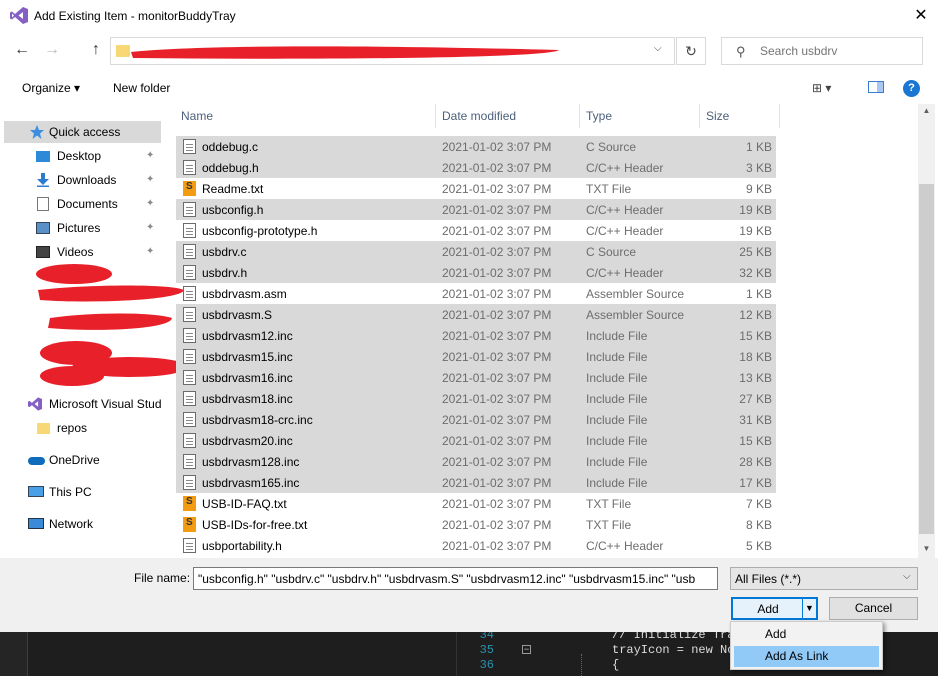 Image resolution: width=938 pixels, height=676 pixels. I want to click on code-line: {, so click(616, 665).